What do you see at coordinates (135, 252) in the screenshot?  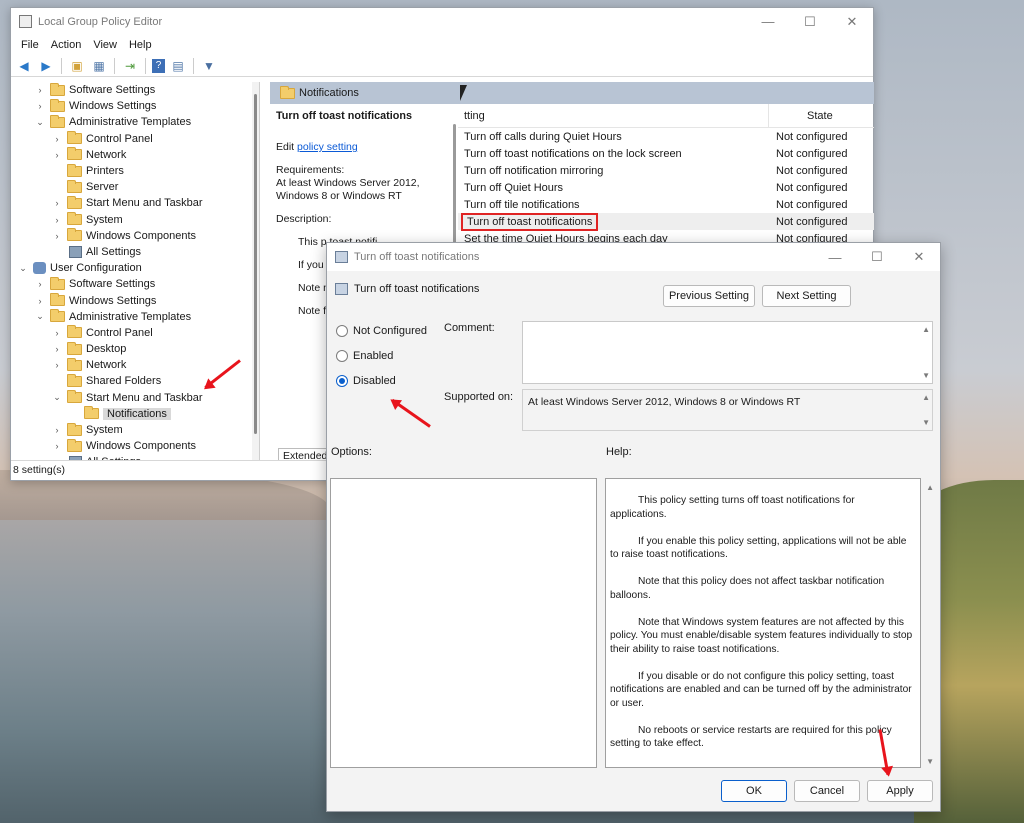 I see `tree-item: All Settings` at bounding box center [135, 252].